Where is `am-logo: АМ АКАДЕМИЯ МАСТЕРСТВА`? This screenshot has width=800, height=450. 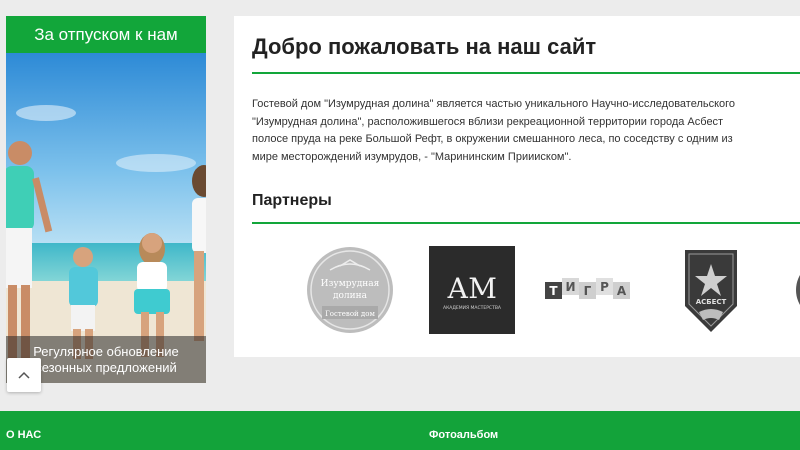 am-logo: АМ АКАДЕМИЯ МАСТЕРСТВА is located at coordinates (472, 290).